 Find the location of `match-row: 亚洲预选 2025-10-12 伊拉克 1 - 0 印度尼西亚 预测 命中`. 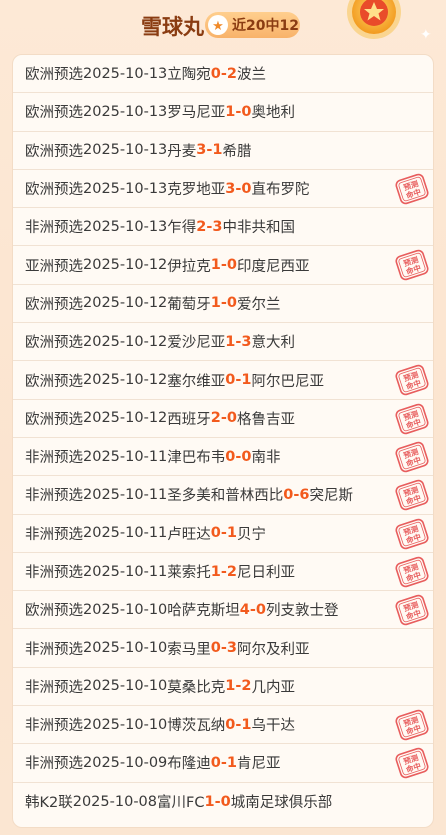

match-row: 亚洲预选 2025-10-12 伊拉克 1 - 0 印度尼西亚 预测 命中 is located at coordinates (223, 265).